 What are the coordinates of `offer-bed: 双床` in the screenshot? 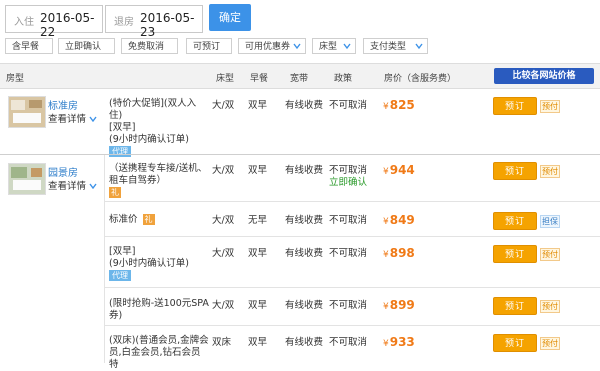 It's located at (222, 342).